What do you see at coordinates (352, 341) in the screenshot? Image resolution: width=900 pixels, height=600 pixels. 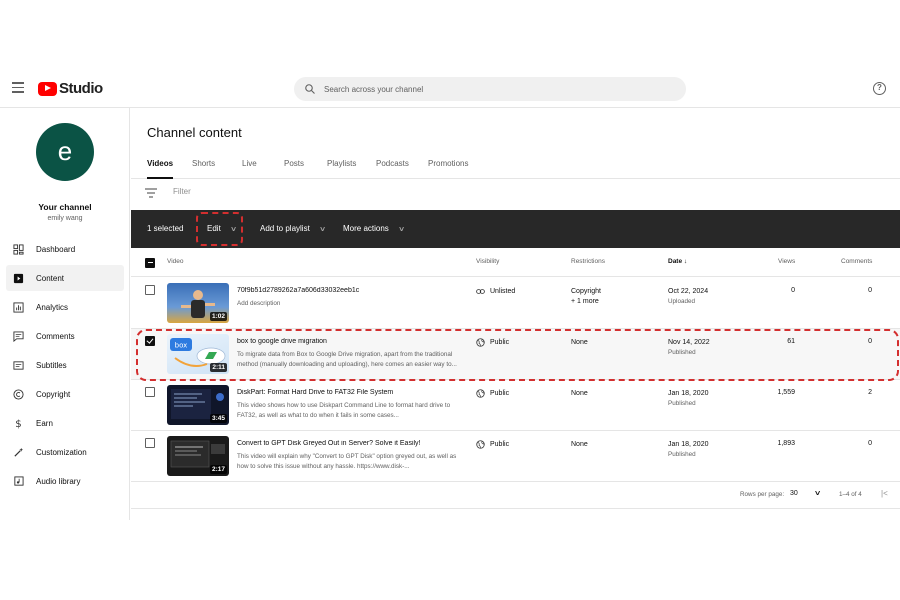 I see `video-title: box to google drive migration` at bounding box center [352, 341].